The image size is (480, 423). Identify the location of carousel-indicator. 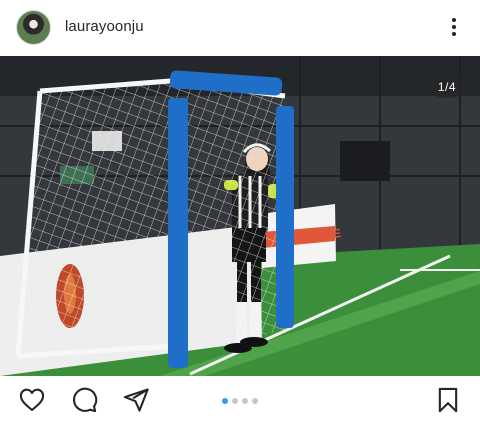
(240, 401).